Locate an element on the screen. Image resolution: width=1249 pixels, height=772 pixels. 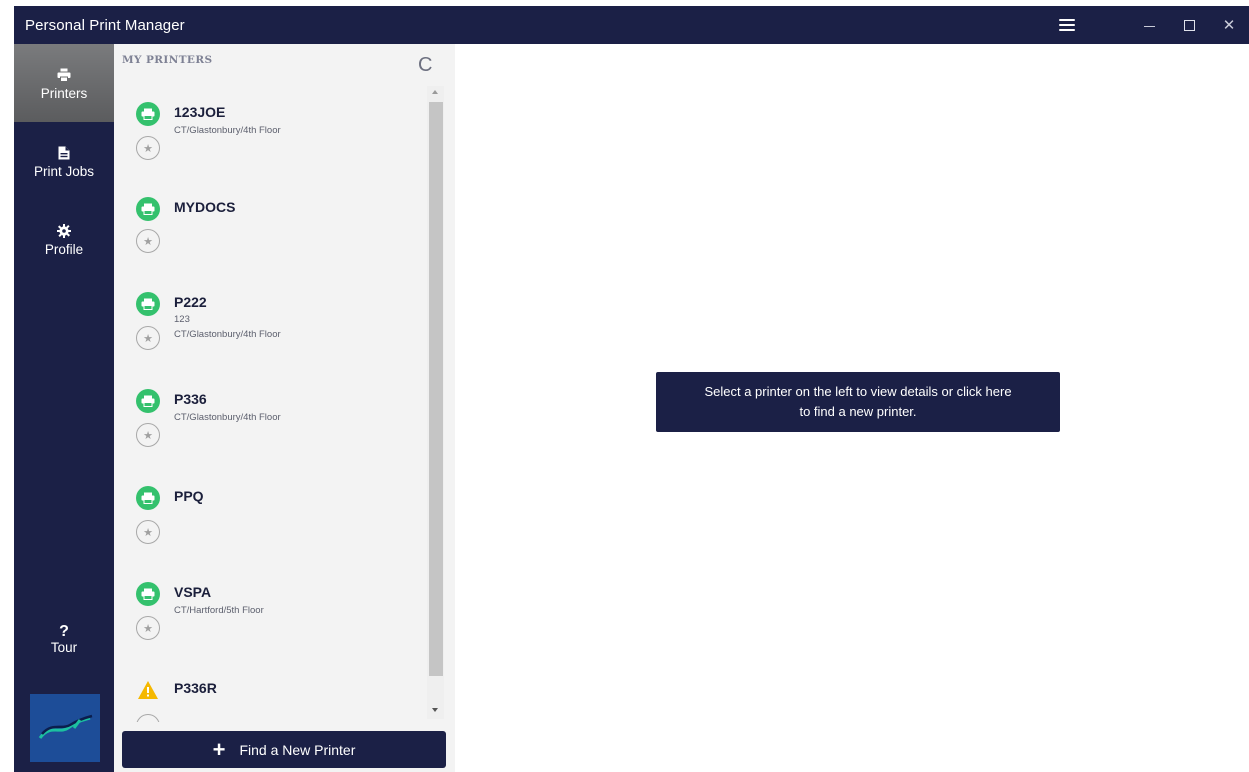
app-title: Personal Print Manager is located at coordinates (105, 25).